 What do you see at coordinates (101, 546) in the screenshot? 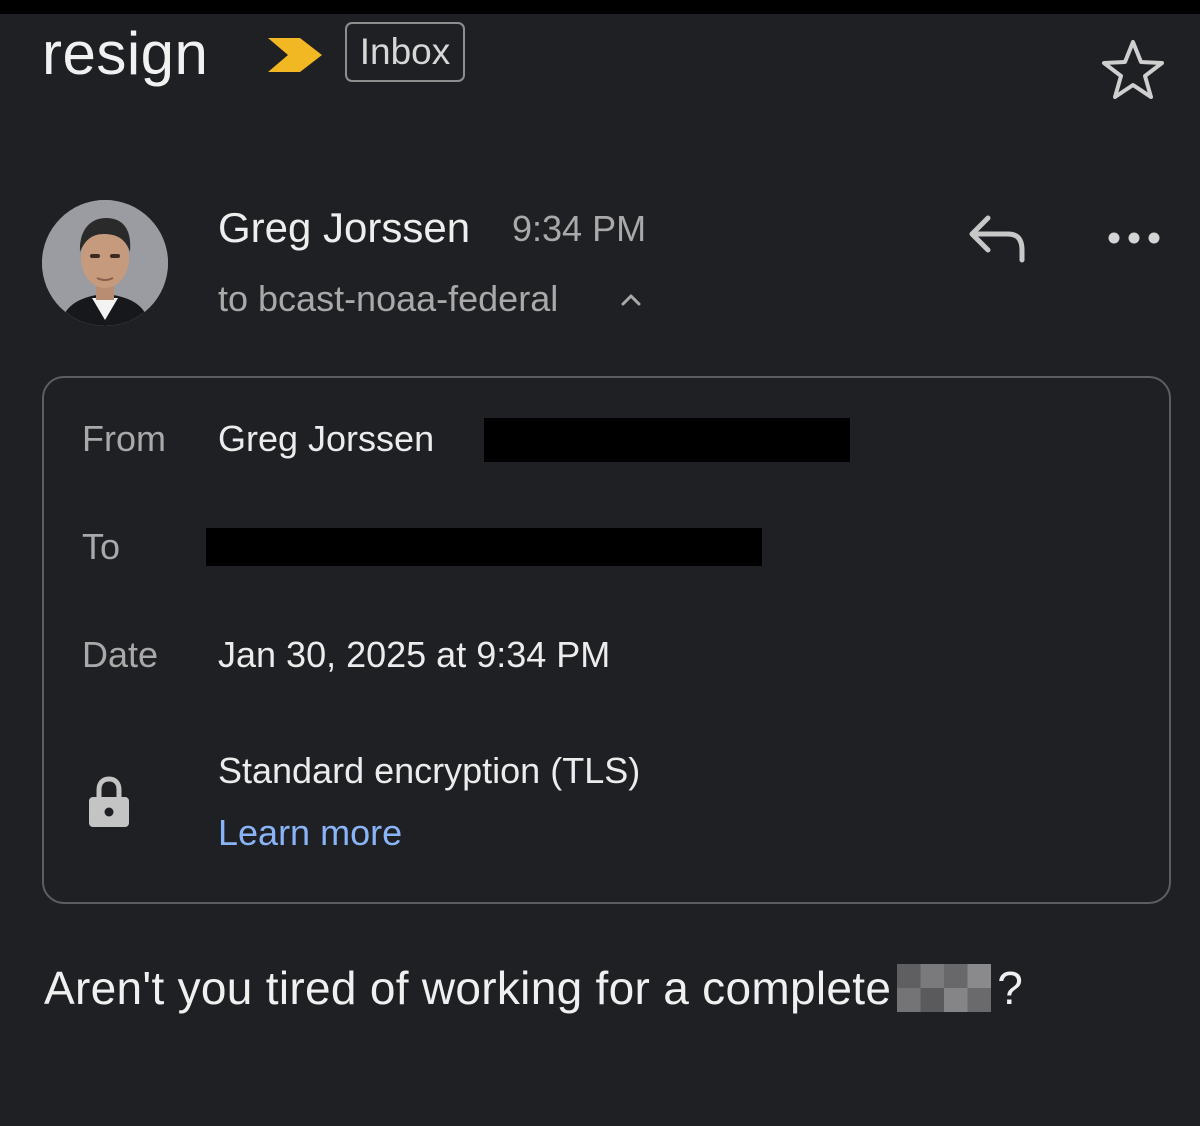
I see `to-label: To` at bounding box center [101, 546].